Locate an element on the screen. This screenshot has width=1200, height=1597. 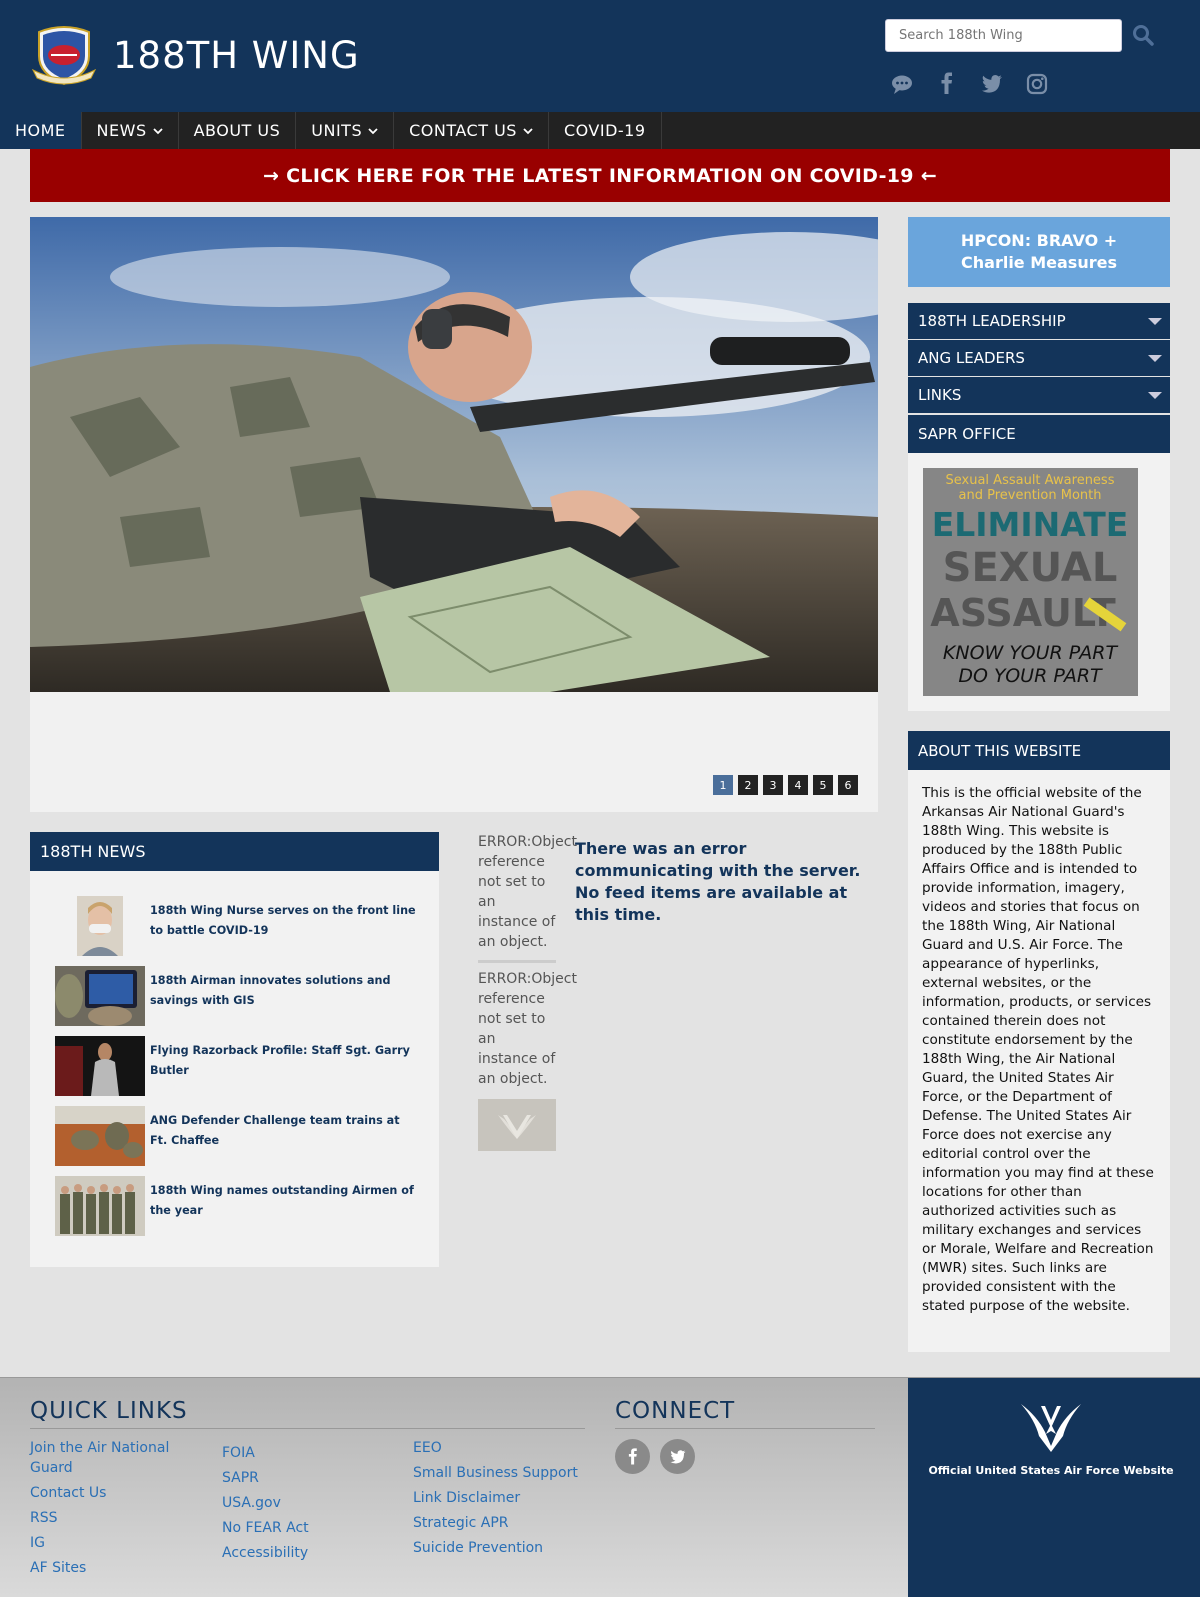
footer-link: SAPR is located at coordinates (240, 1478).